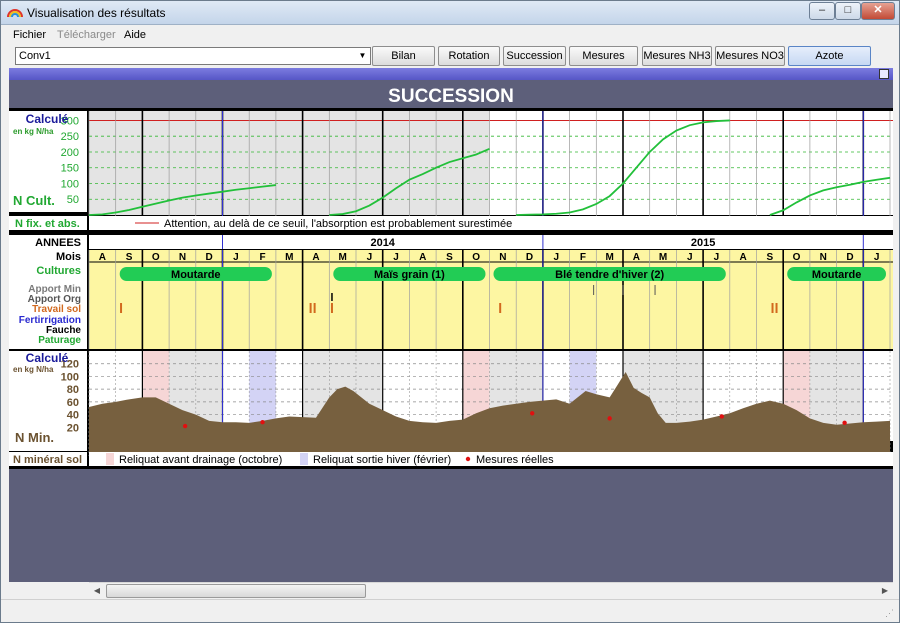 Image resolution: width=900 pixels, height=623 pixels. What do you see at coordinates (451, 96) in the screenshot?
I see `view-title: SUCCESSION` at bounding box center [451, 96].